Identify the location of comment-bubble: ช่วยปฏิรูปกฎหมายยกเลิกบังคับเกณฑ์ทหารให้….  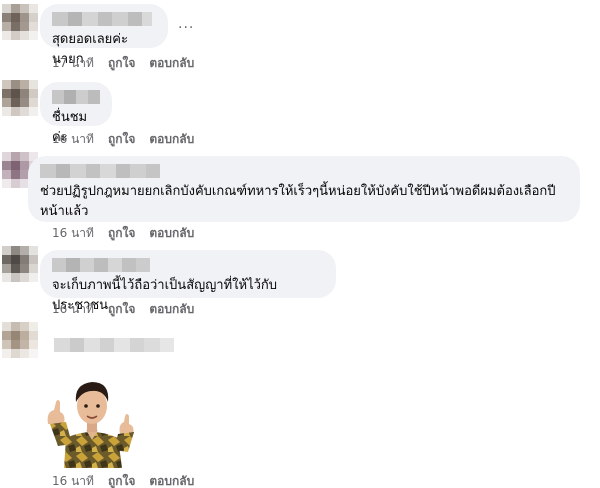
(304, 189).